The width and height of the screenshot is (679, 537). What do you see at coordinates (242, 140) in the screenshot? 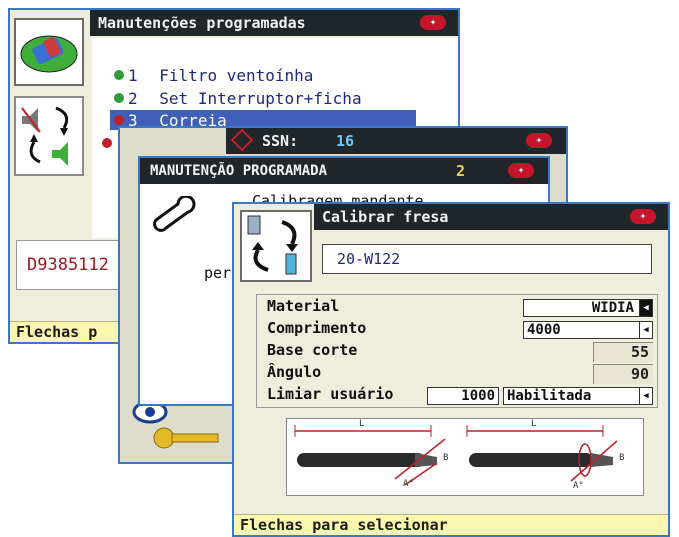
I see `gear-icon` at bounding box center [242, 140].